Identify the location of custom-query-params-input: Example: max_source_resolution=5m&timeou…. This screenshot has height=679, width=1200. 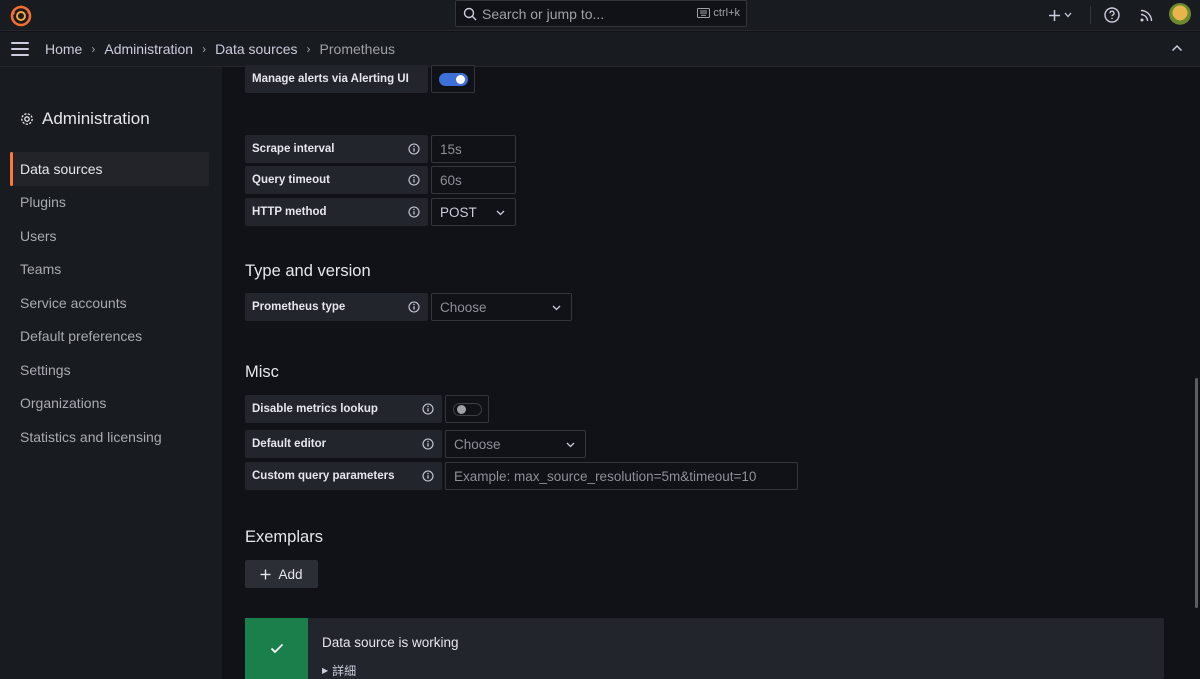
(621, 476).